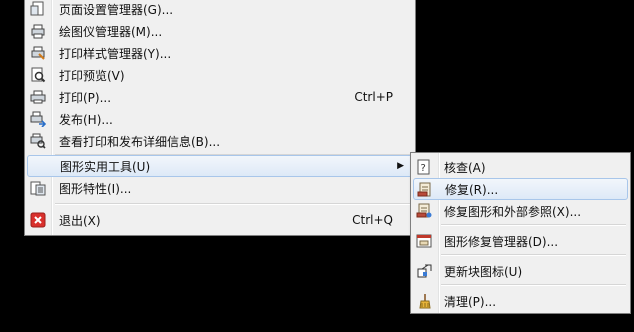  What do you see at coordinates (424, 271) in the screenshot?
I see `update-block-icon` at bounding box center [424, 271].